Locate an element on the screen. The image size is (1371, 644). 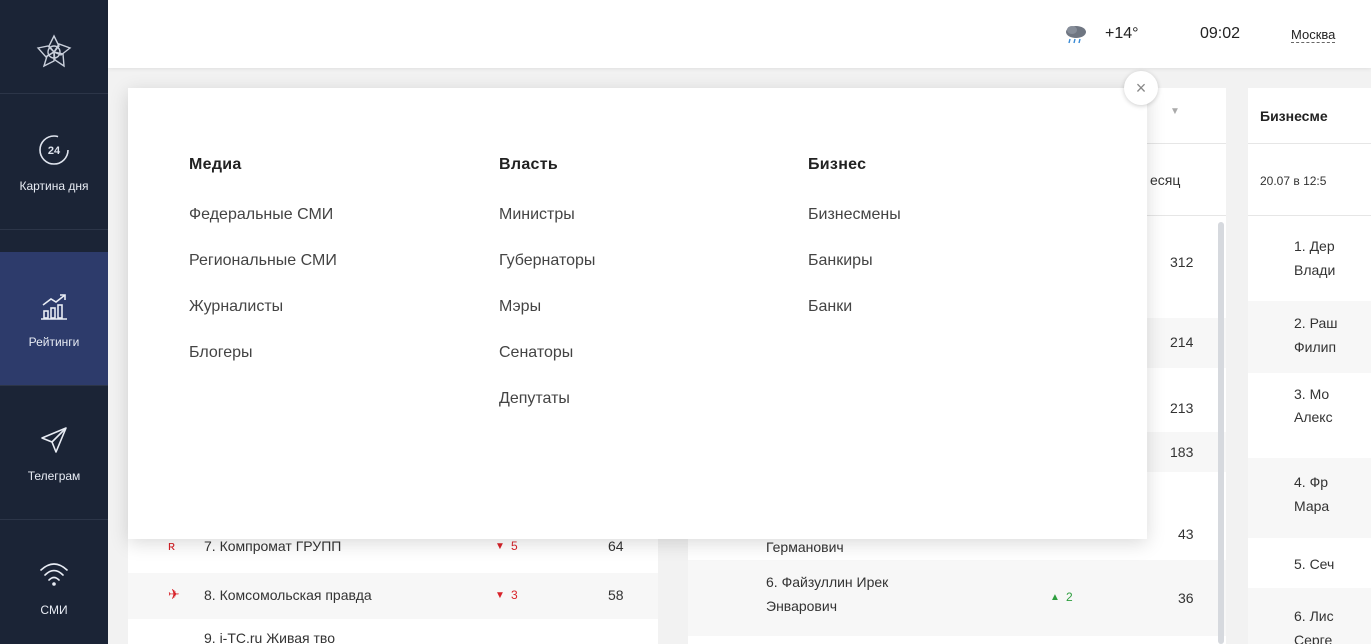
city-selector: Москва is located at coordinates (1313, 35).